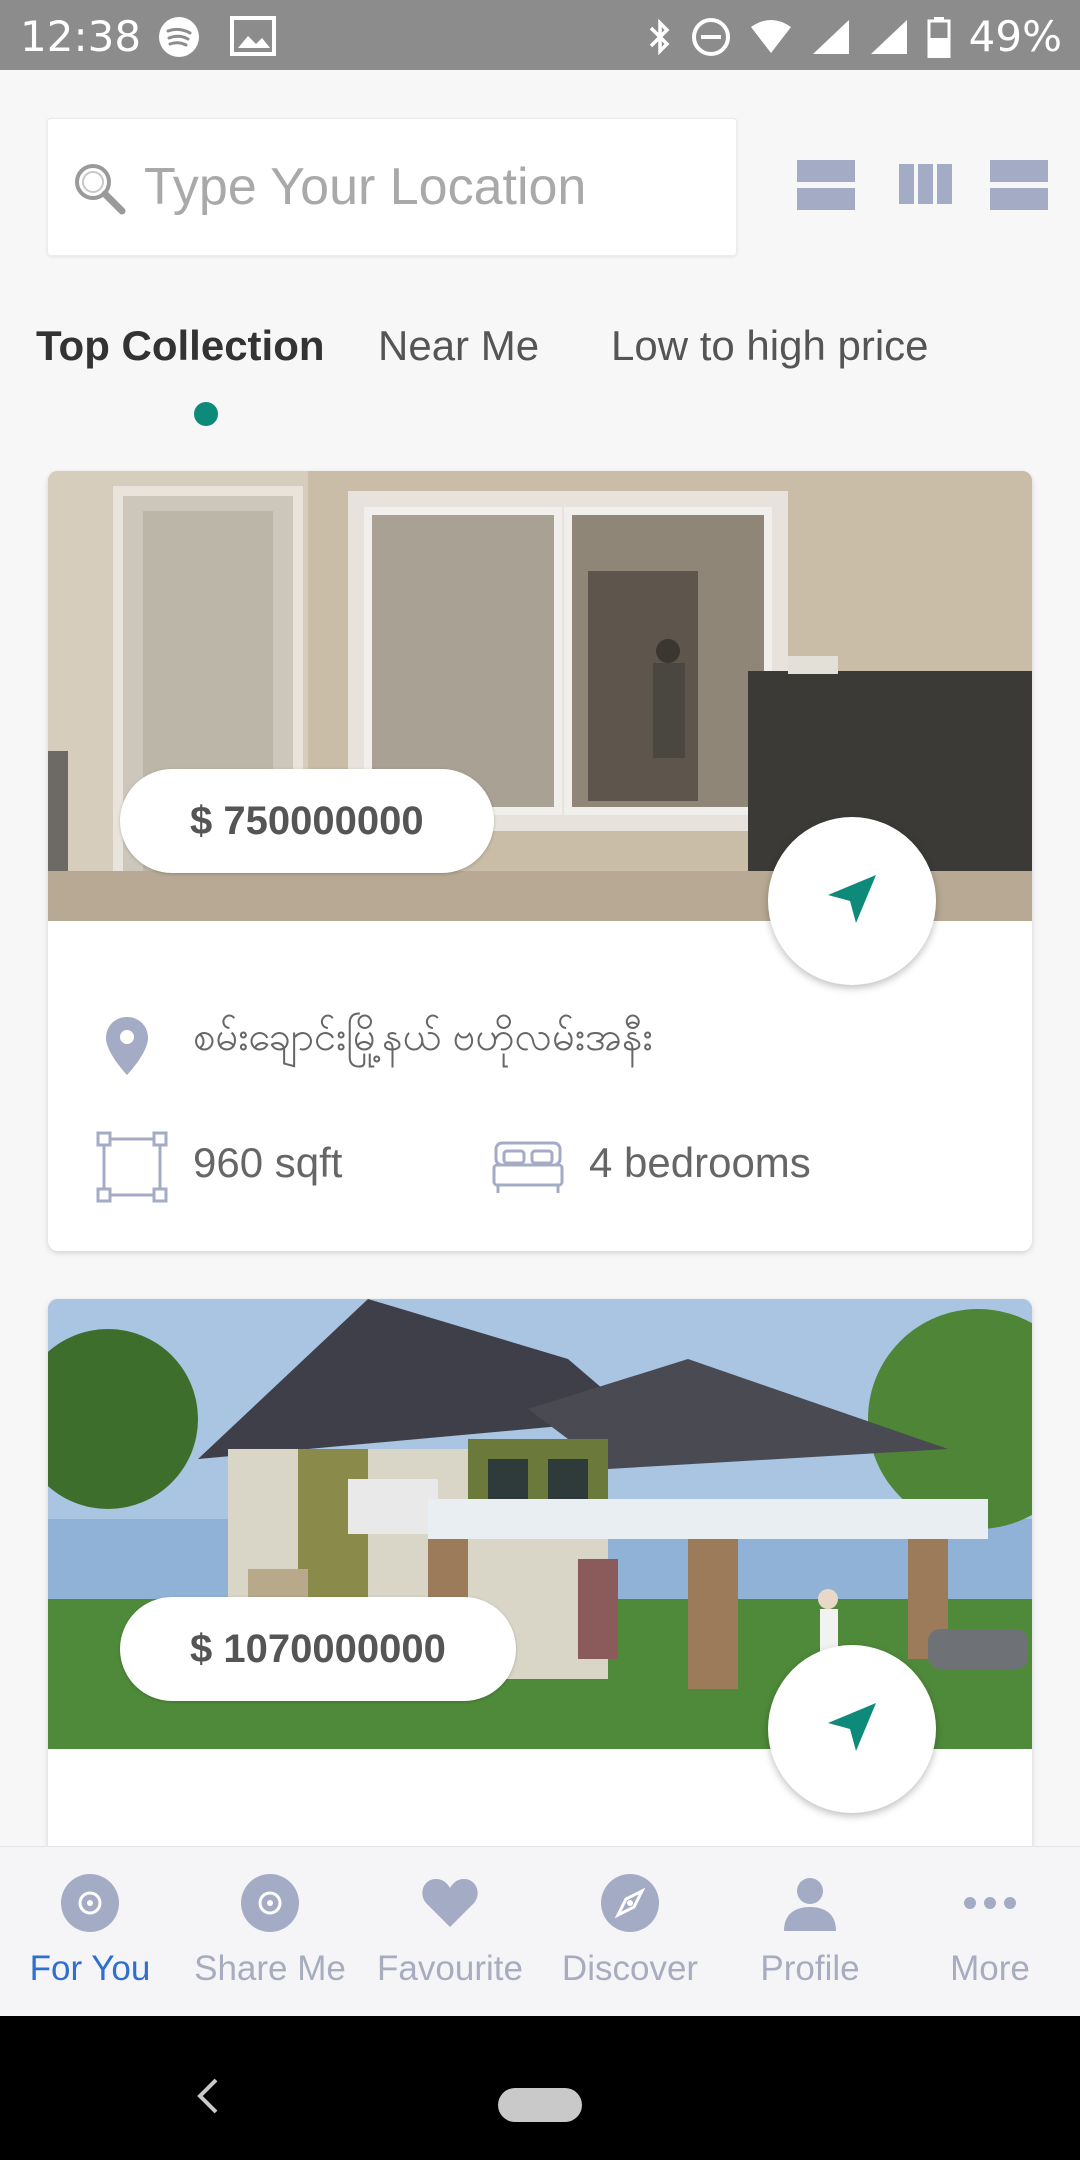  I want to click on tab-low-to-high-price: Low to high price, so click(770, 346).